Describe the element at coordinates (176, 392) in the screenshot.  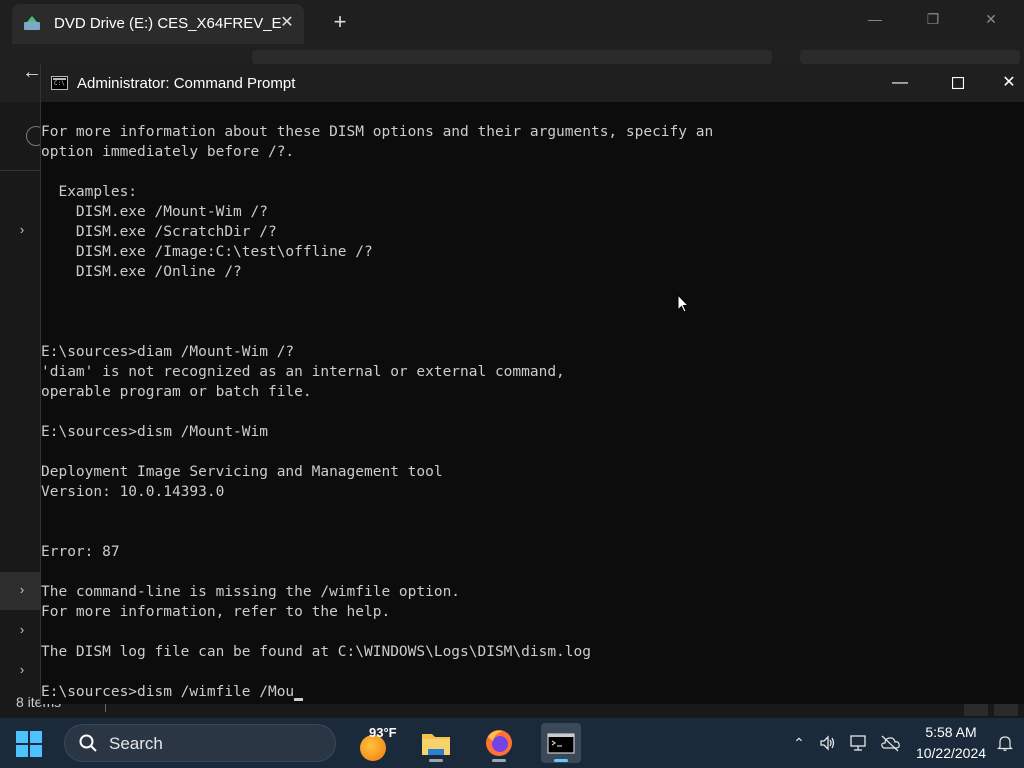
I see `console-line: operable program or batch file.` at that location.